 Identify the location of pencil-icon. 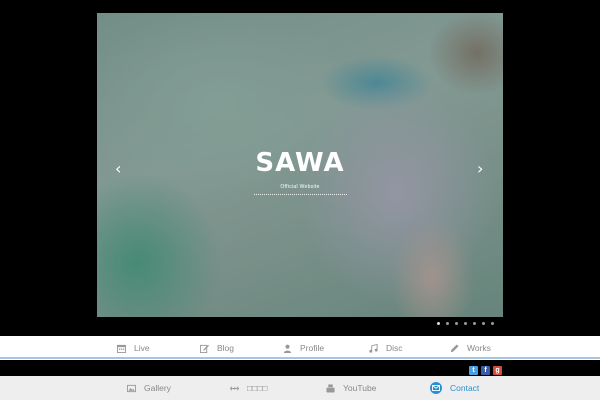
(454, 347).